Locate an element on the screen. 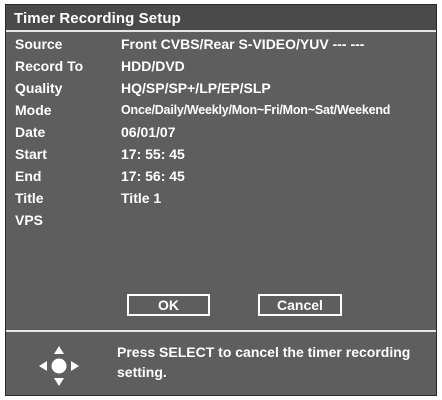 Image resolution: width=442 pixels, height=400 pixels. setting-row-date: Date 06/01/07 is located at coordinates (221, 133).